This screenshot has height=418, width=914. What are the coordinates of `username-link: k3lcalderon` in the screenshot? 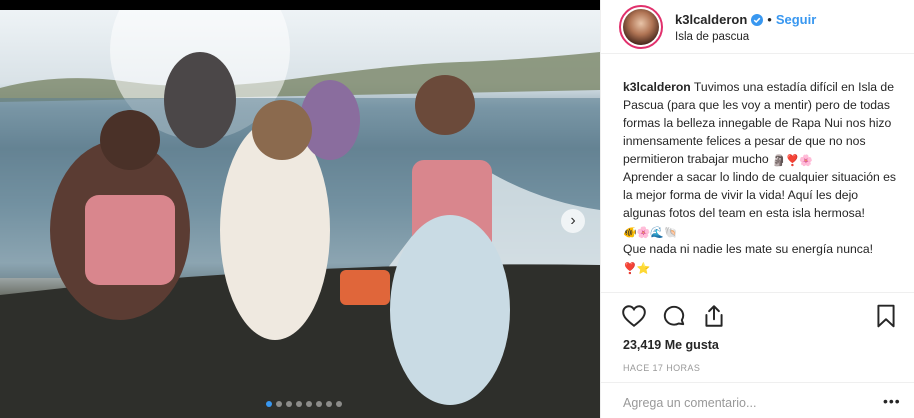 It's located at (711, 19).